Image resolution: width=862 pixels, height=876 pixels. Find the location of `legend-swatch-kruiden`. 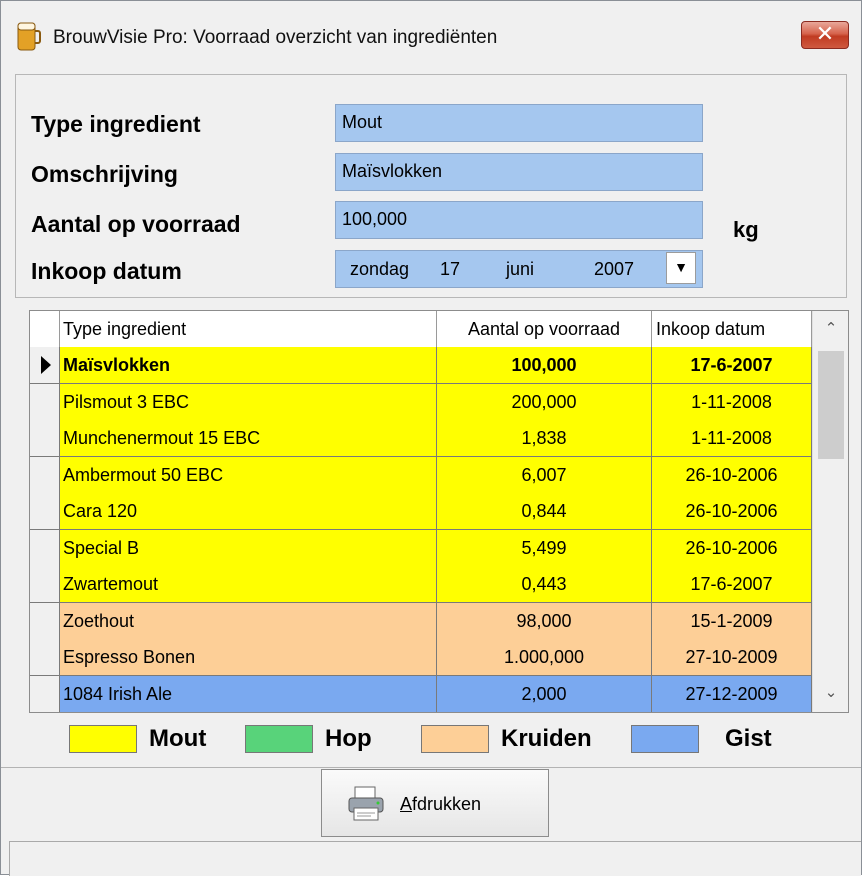

legend-swatch-kruiden is located at coordinates (455, 739).